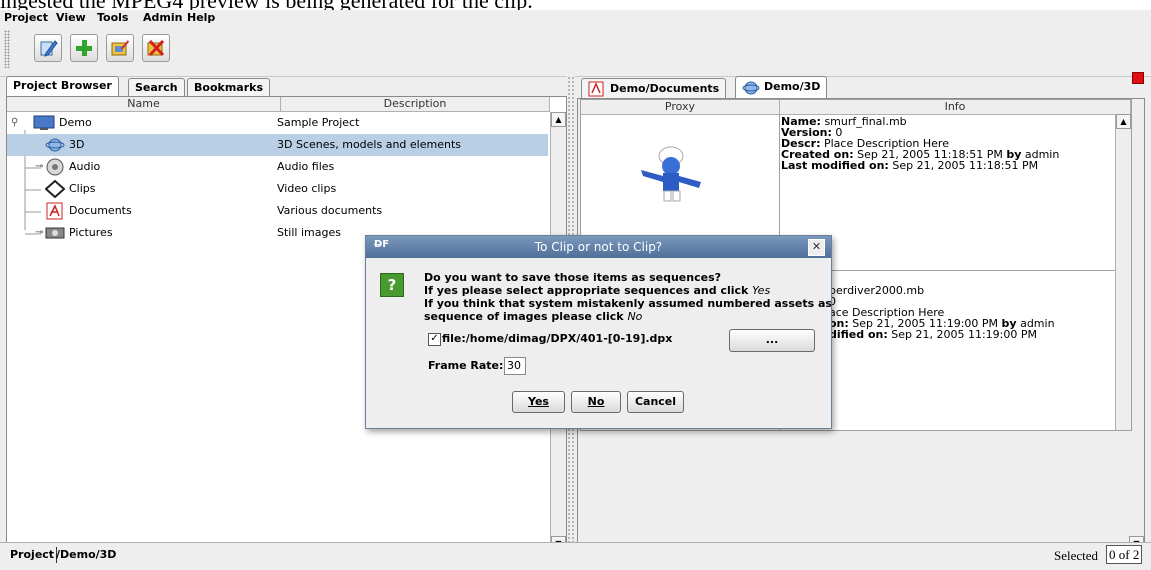  I want to click on speaker-icon, so click(55, 167).